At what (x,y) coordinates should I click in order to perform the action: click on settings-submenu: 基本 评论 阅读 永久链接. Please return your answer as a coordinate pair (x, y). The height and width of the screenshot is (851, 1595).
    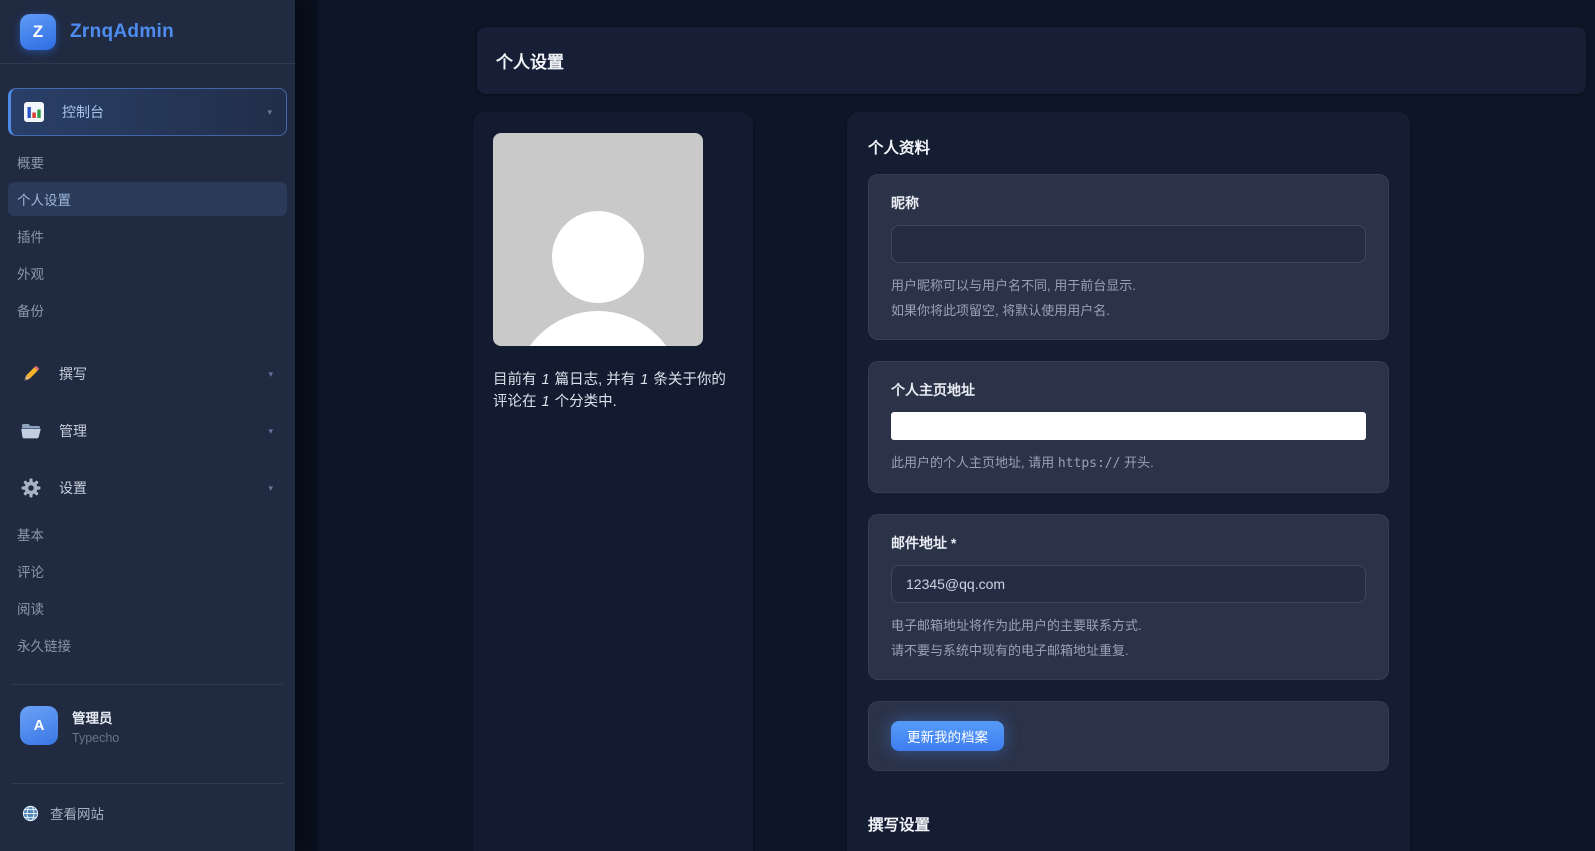
    Looking at the image, I should click on (147, 590).